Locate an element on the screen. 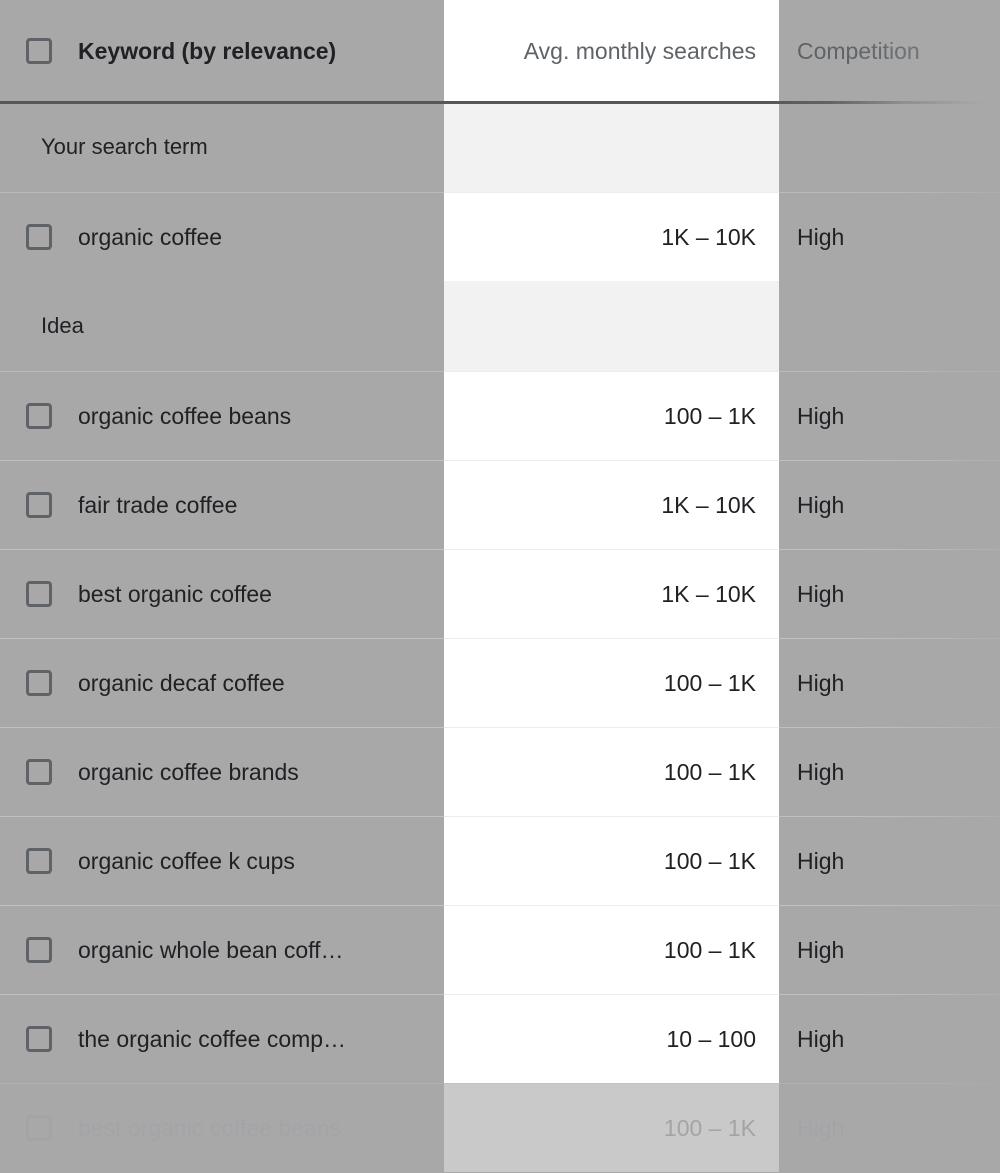 The height and width of the screenshot is (1173, 1000). keyword-label: organic coffee is located at coordinates (150, 236).